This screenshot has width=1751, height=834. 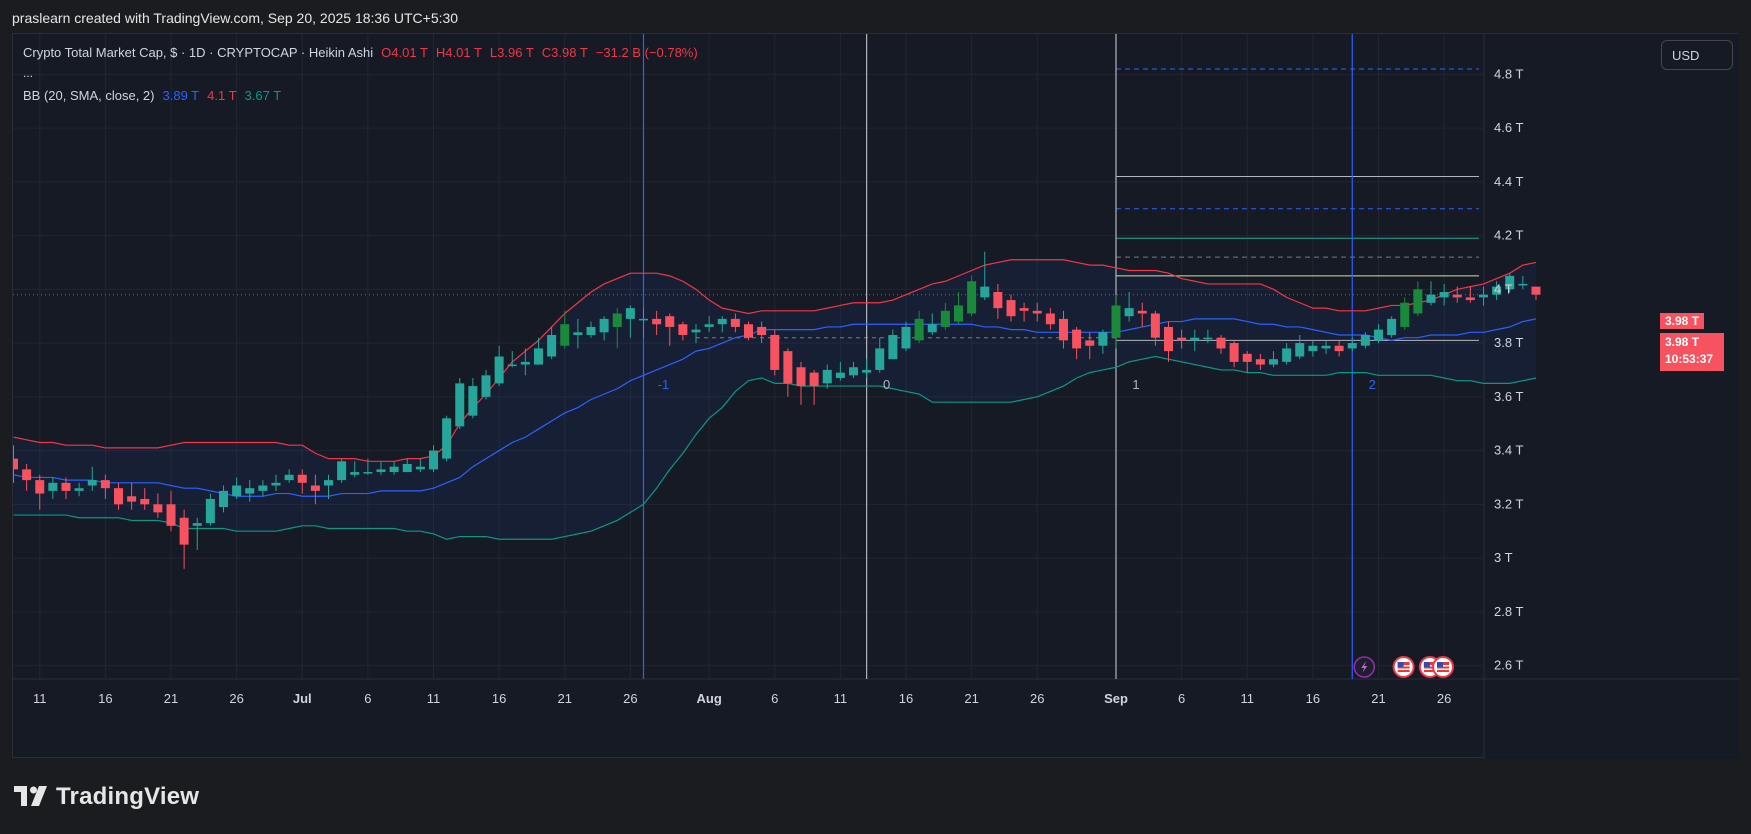 What do you see at coordinates (1508, 611) in the screenshot?
I see `y-tick-label: 2.8 T` at bounding box center [1508, 611].